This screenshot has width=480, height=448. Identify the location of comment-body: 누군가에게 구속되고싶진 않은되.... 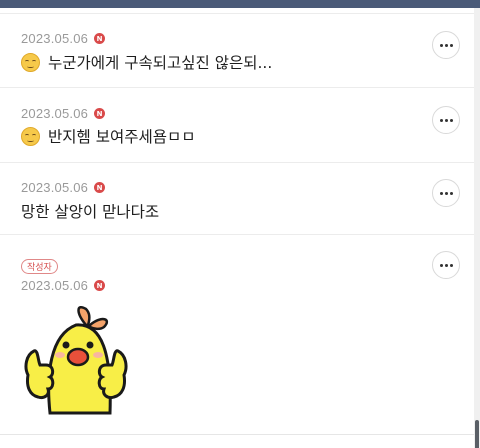
(160, 63).